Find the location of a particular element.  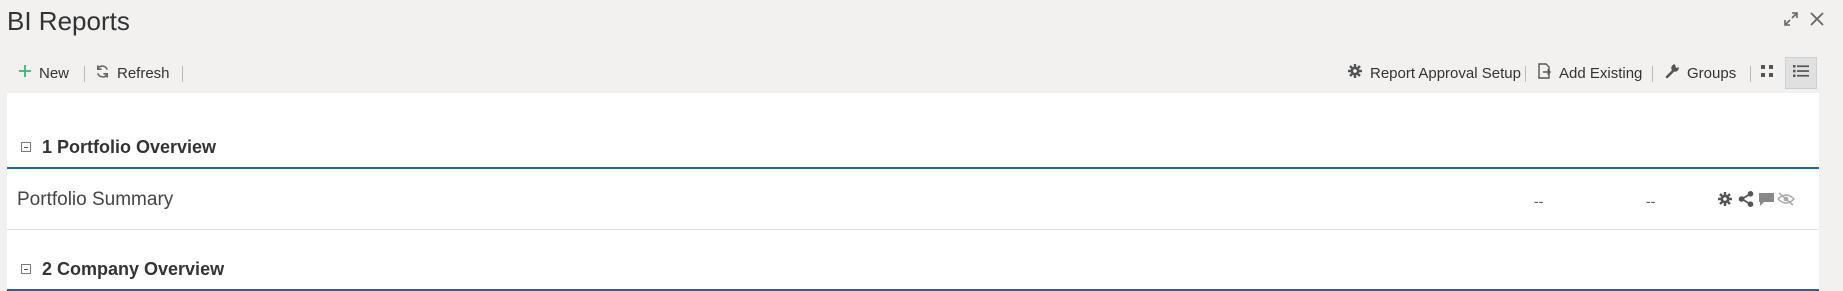

comment-icon is located at coordinates (1766, 199).